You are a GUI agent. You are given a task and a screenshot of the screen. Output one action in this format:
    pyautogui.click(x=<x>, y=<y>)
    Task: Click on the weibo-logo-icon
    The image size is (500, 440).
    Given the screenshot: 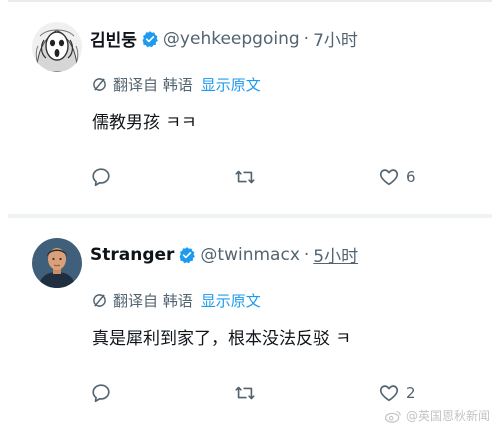 What is the action you would take?
    pyautogui.click(x=392, y=416)
    